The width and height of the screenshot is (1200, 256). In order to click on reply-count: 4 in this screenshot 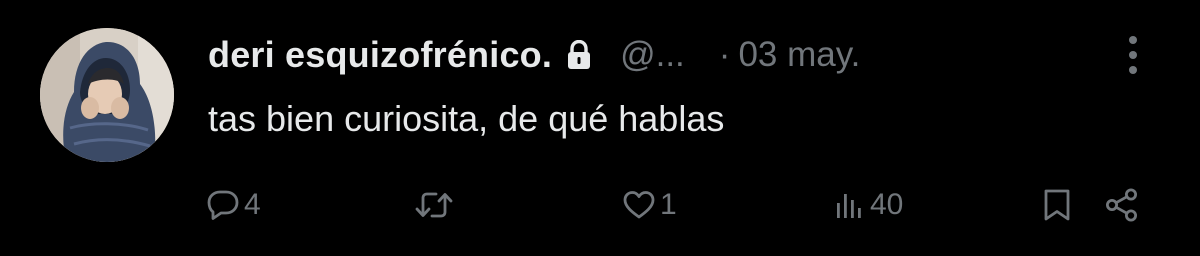, I will do `click(252, 204)`.